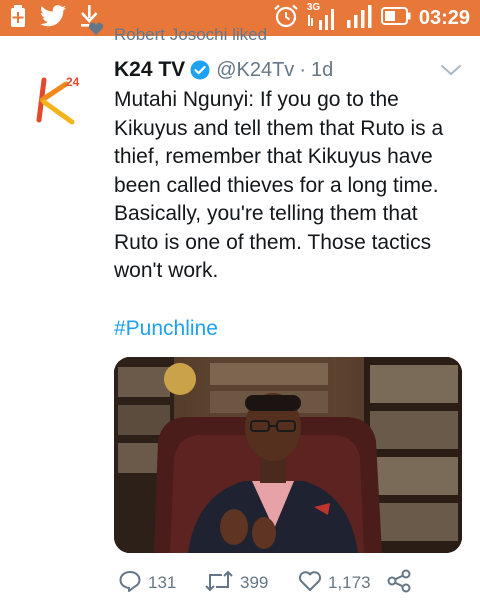  What do you see at coordinates (166, 329) in the screenshot?
I see `hashtag-link: #Punchline` at bounding box center [166, 329].